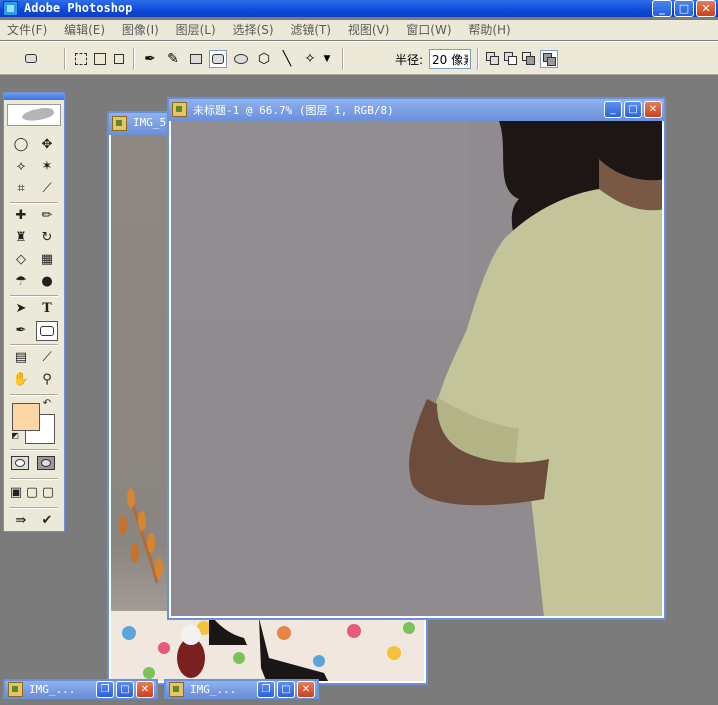  What do you see at coordinates (100, 59) in the screenshot?
I see `paths-mode-icon` at bounding box center [100, 59].